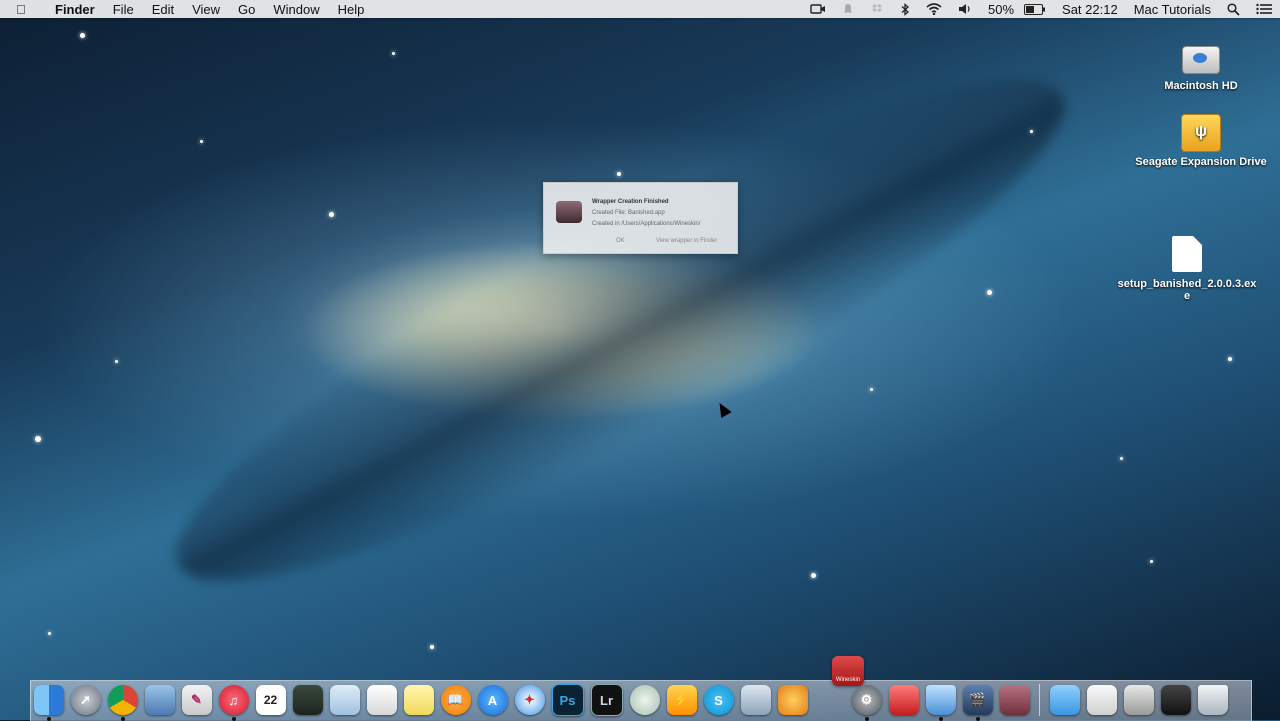 The image size is (1280, 721). Describe the element at coordinates (75, 9) in the screenshot. I see `menu-app-name: Finder` at that location.